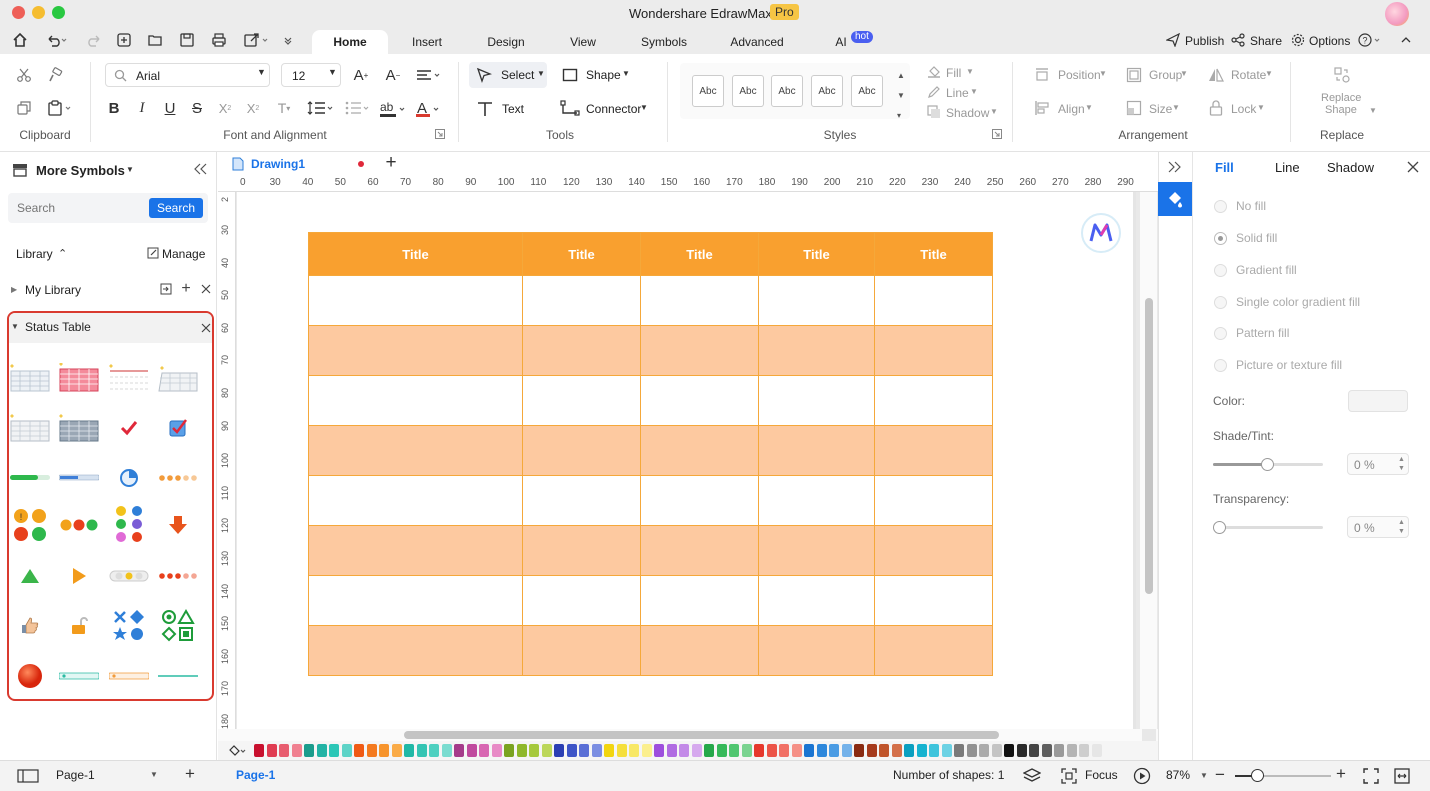 Image resolution: width=1430 pixels, height=791 pixels. Describe the element at coordinates (934, 112) in the screenshot. I see `shadow-icon` at that location.